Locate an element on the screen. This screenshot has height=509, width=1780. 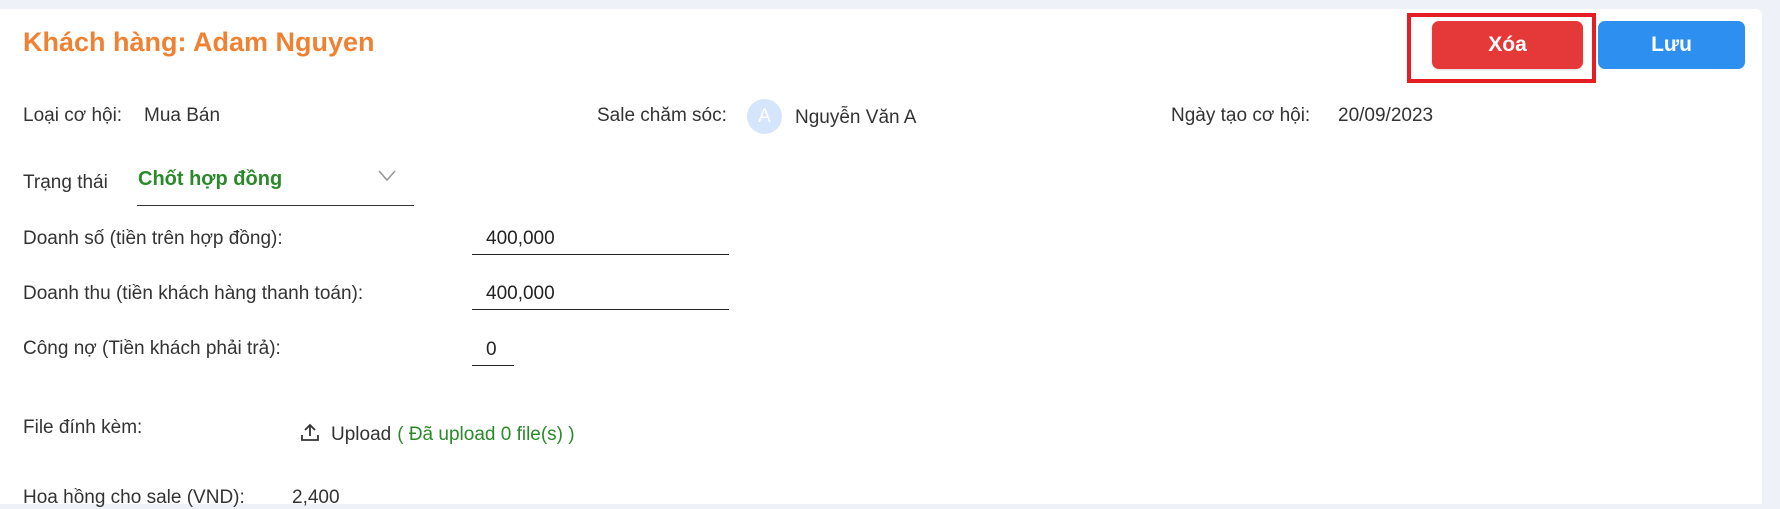
status-value: Chốt hợp đồng is located at coordinates (210, 179).